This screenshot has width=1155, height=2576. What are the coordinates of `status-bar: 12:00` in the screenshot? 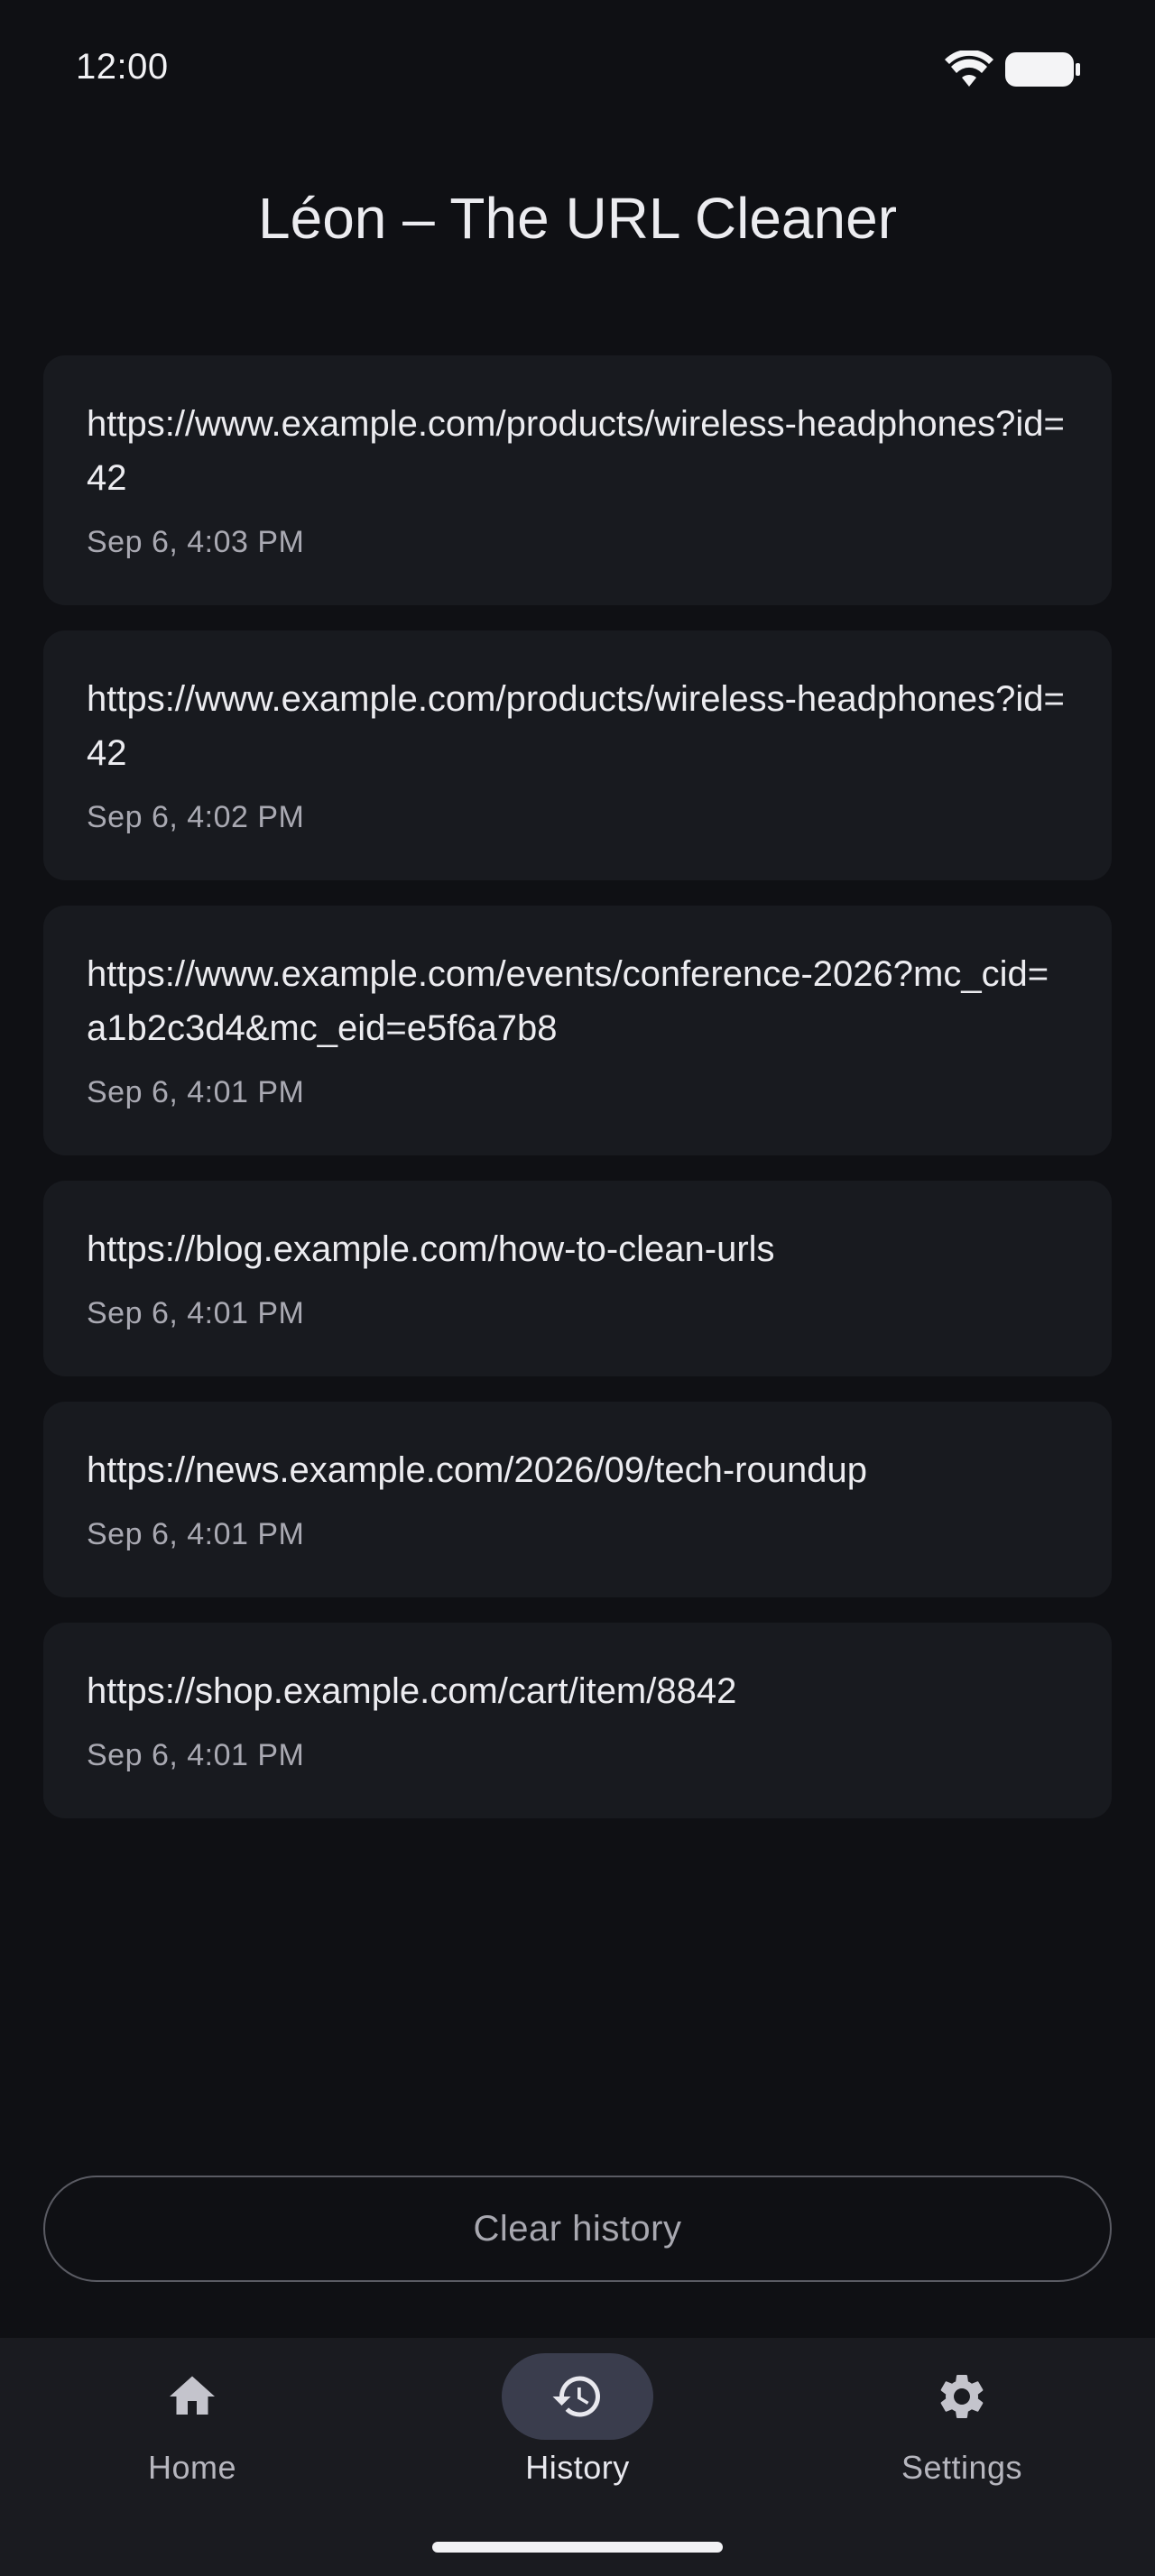 It's located at (577, 68).